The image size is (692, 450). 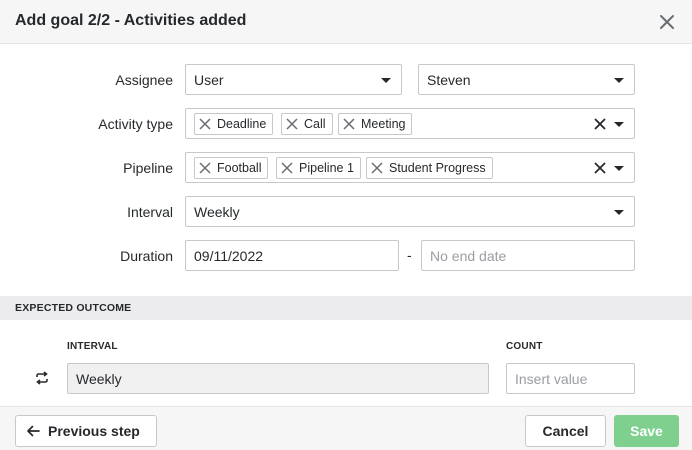 What do you see at coordinates (383, 124) in the screenshot?
I see `chip-label: Meeting` at bounding box center [383, 124].